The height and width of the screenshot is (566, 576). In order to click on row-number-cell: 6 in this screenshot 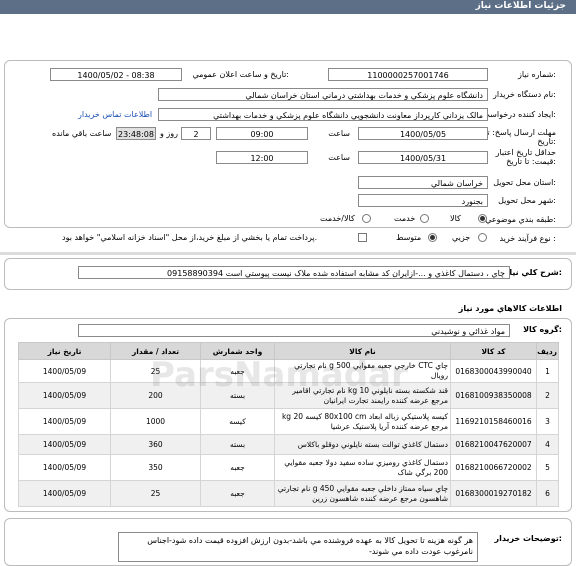, I will do `click(547, 493)`.